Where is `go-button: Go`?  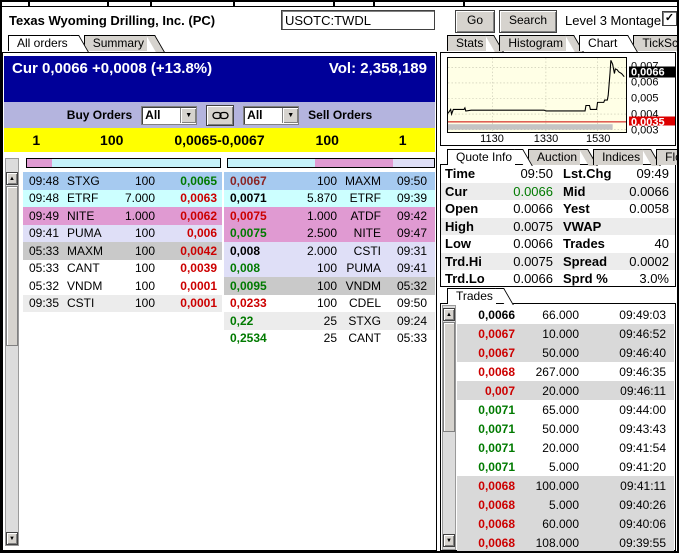
go-button: Go is located at coordinates (475, 21).